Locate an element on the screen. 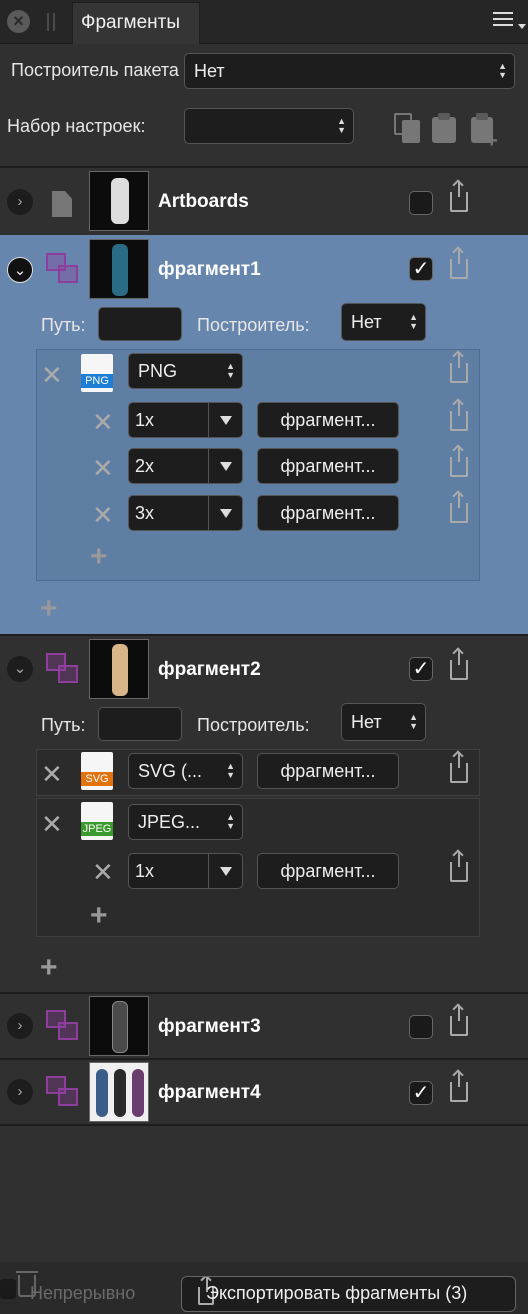 The height and width of the screenshot is (1314, 528). panel-tab-bar: × Фрагменты is located at coordinates (264, 22).